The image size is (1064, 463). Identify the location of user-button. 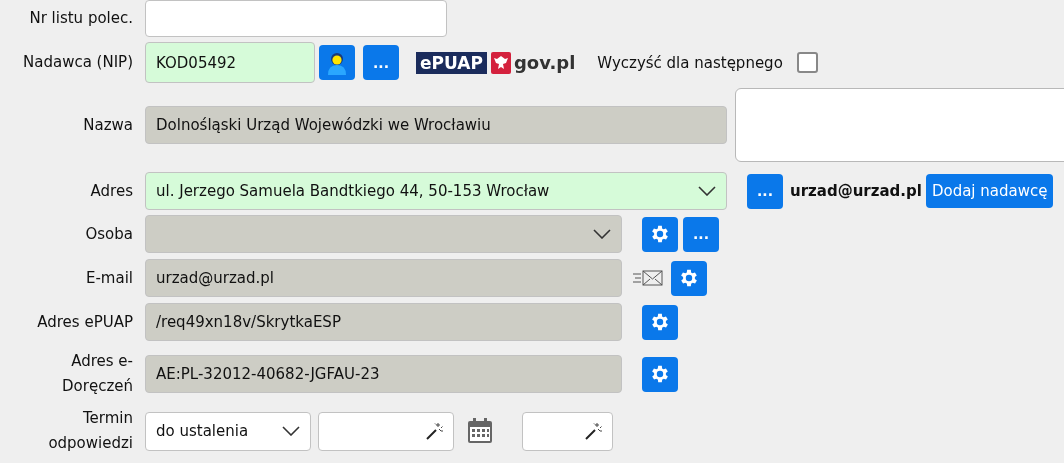
(337, 62).